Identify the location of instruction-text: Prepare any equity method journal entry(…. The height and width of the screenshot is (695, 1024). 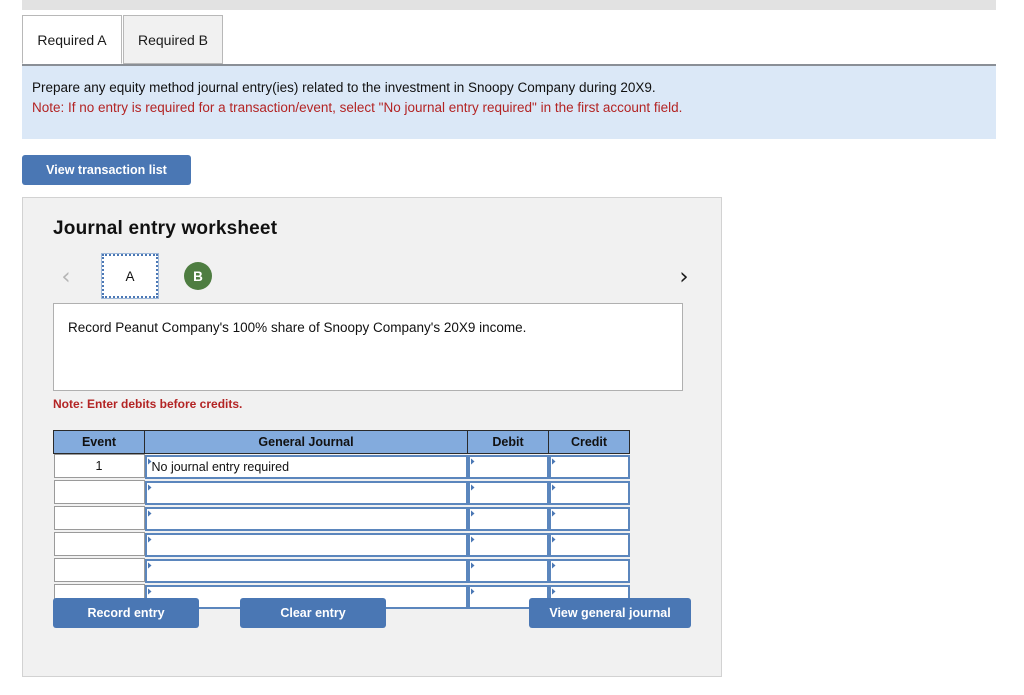
(344, 87).